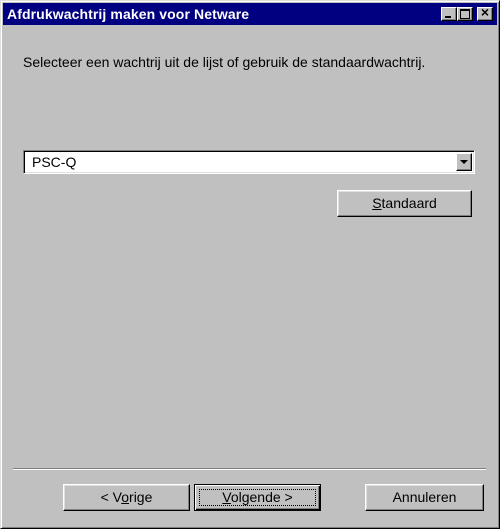 The image size is (500, 529). What do you see at coordinates (249, 162) in the screenshot?
I see `queue-dropdown: PSC-Q` at bounding box center [249, 162].